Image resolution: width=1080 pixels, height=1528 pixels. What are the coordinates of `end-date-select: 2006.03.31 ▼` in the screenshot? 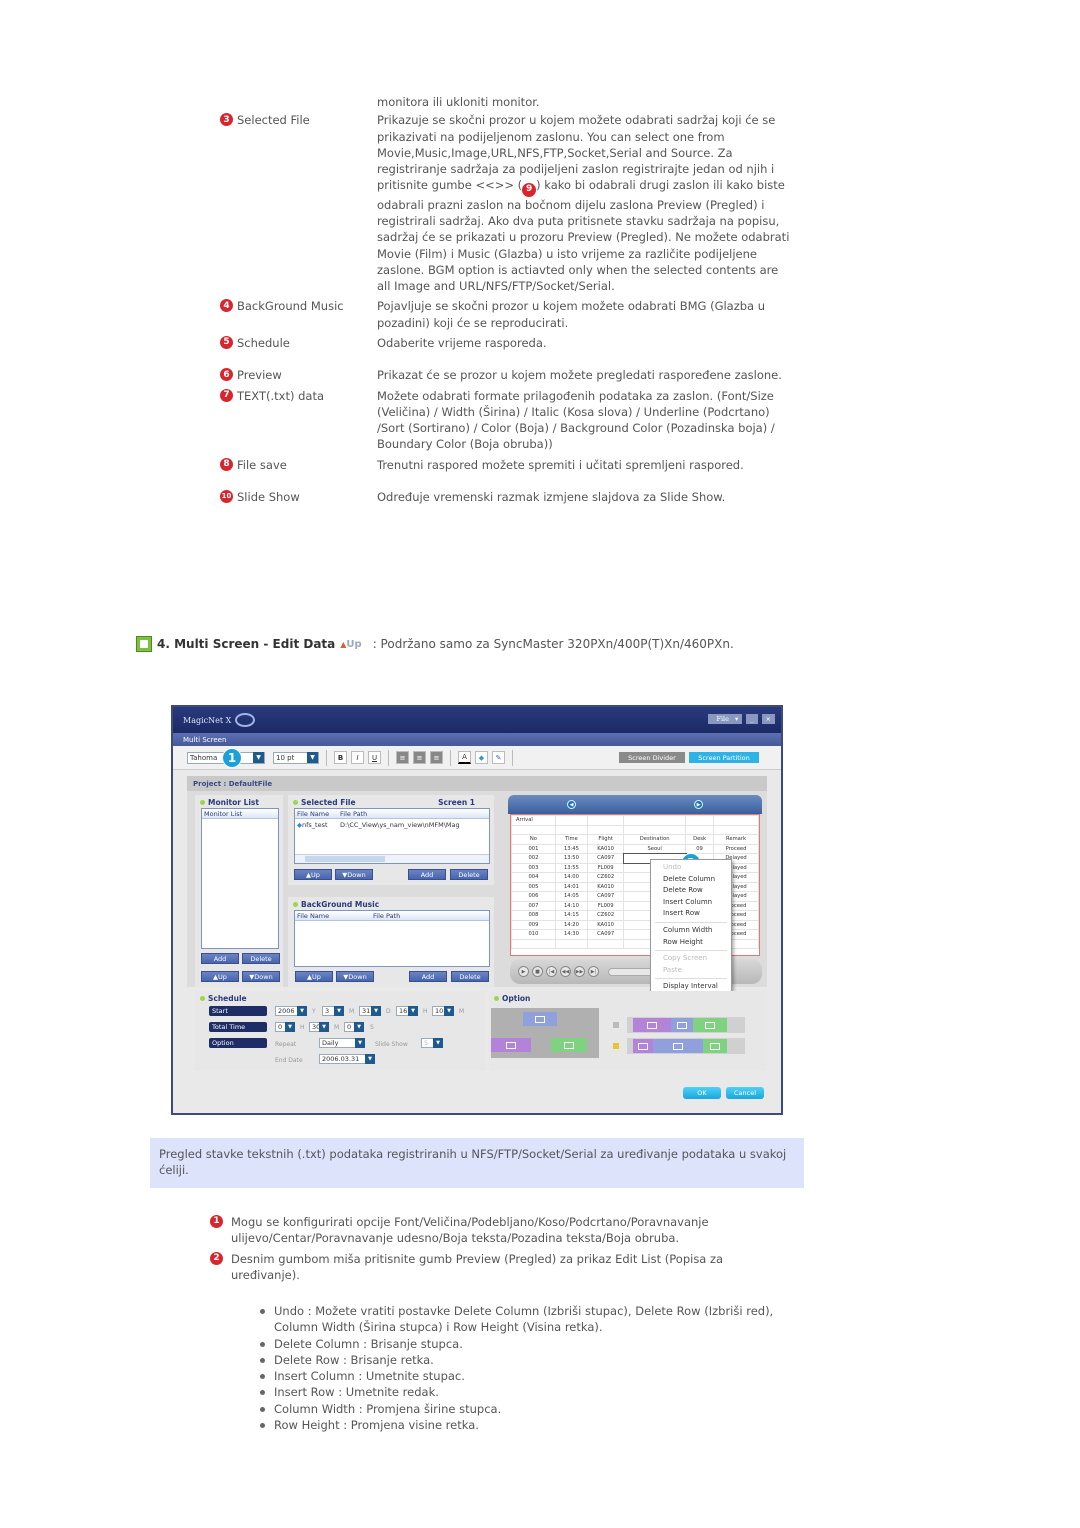 It's located at (347, 1059).